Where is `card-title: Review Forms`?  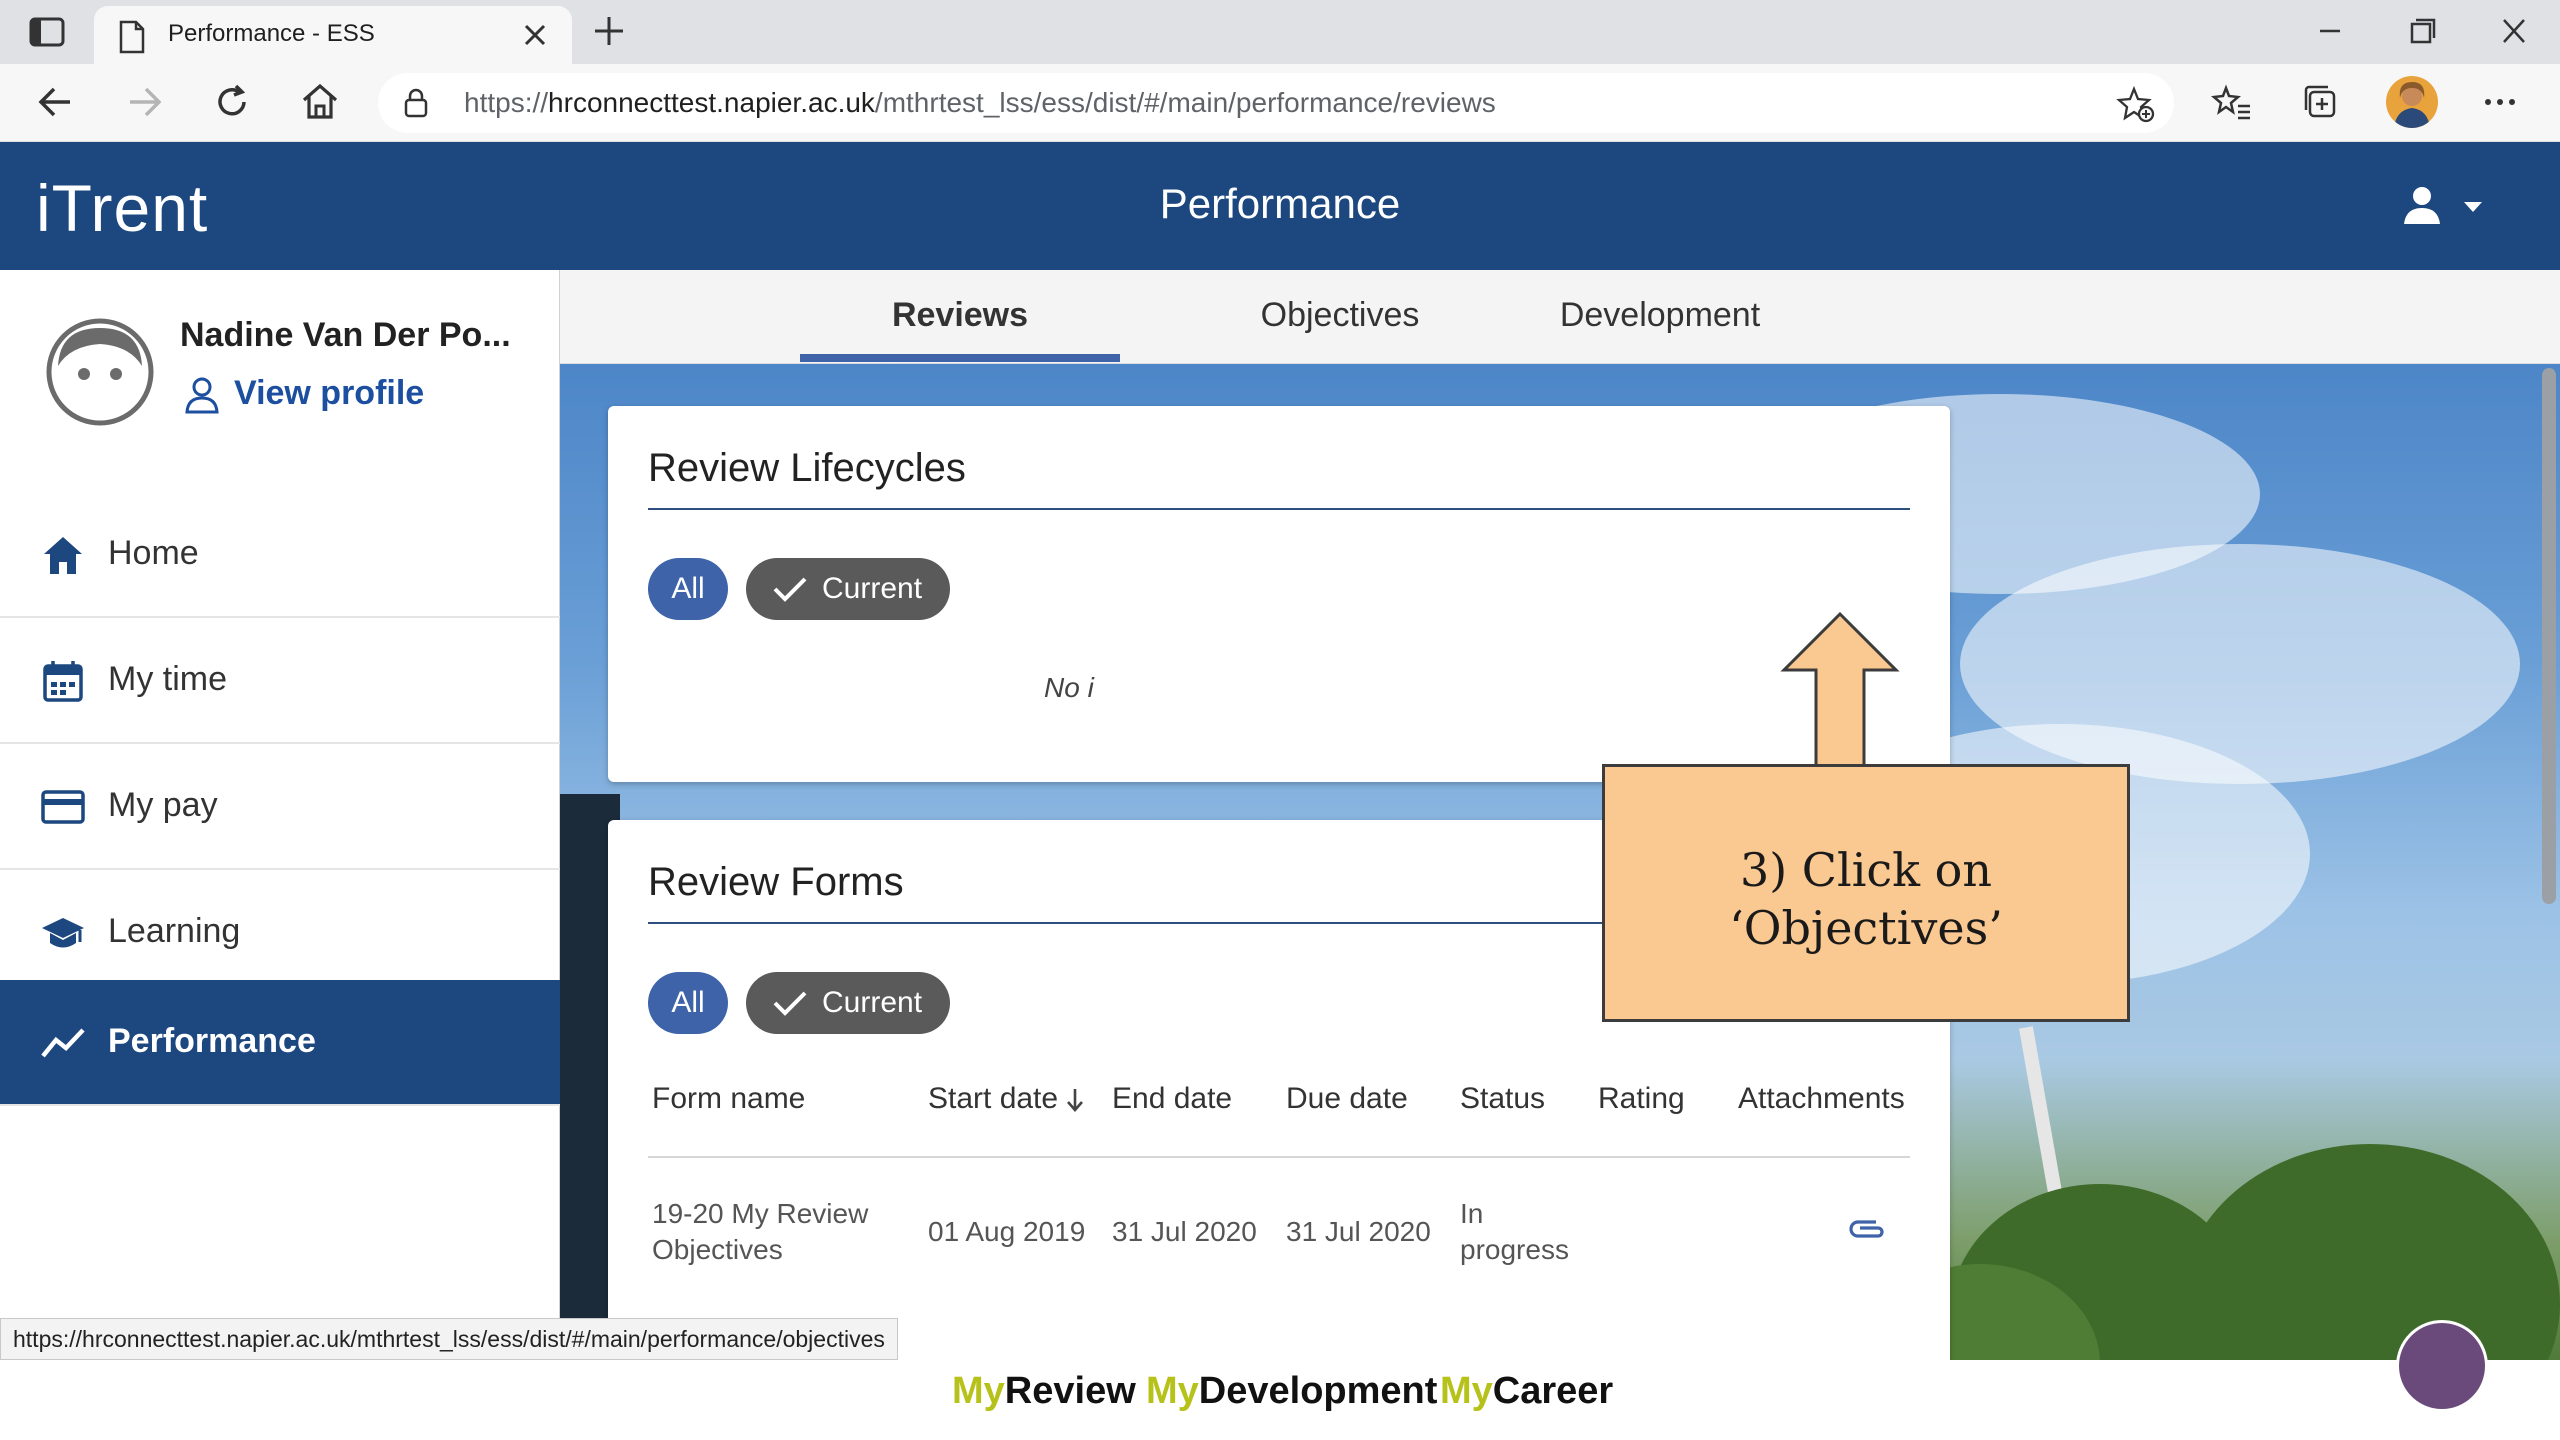 card-title: Review Forms is located at coordinates (776, 882).